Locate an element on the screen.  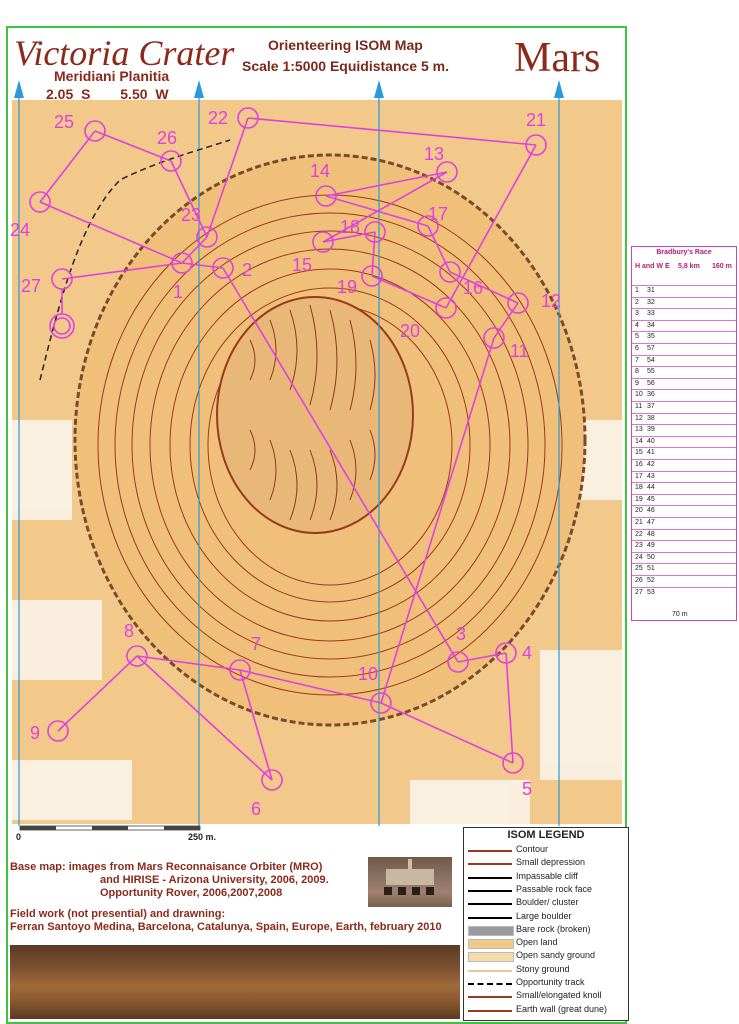
race-control-code: 48 is located at coordinates (651, 534).